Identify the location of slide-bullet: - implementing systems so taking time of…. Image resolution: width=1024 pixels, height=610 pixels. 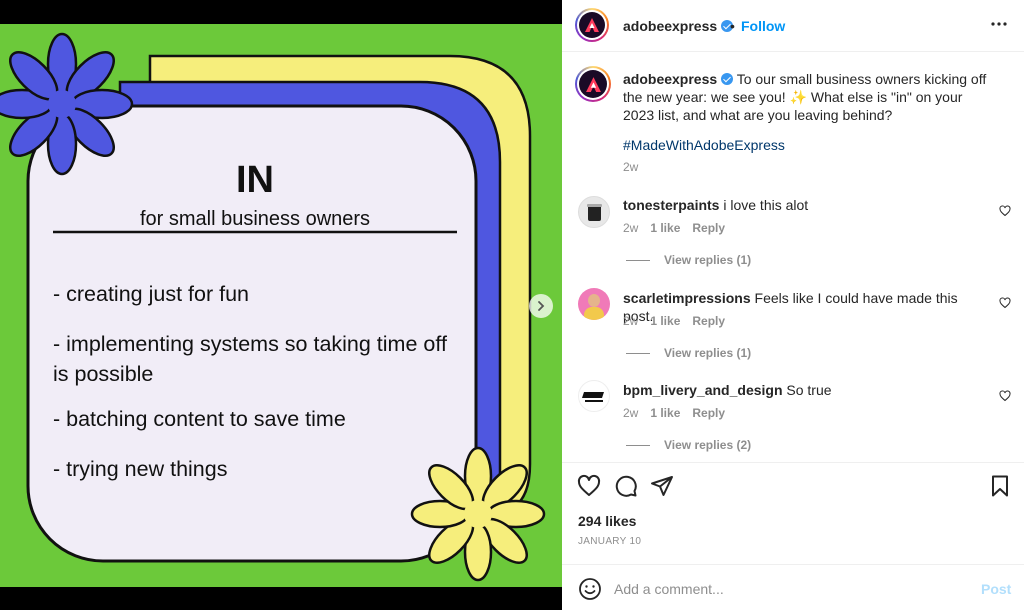
(250, 359).